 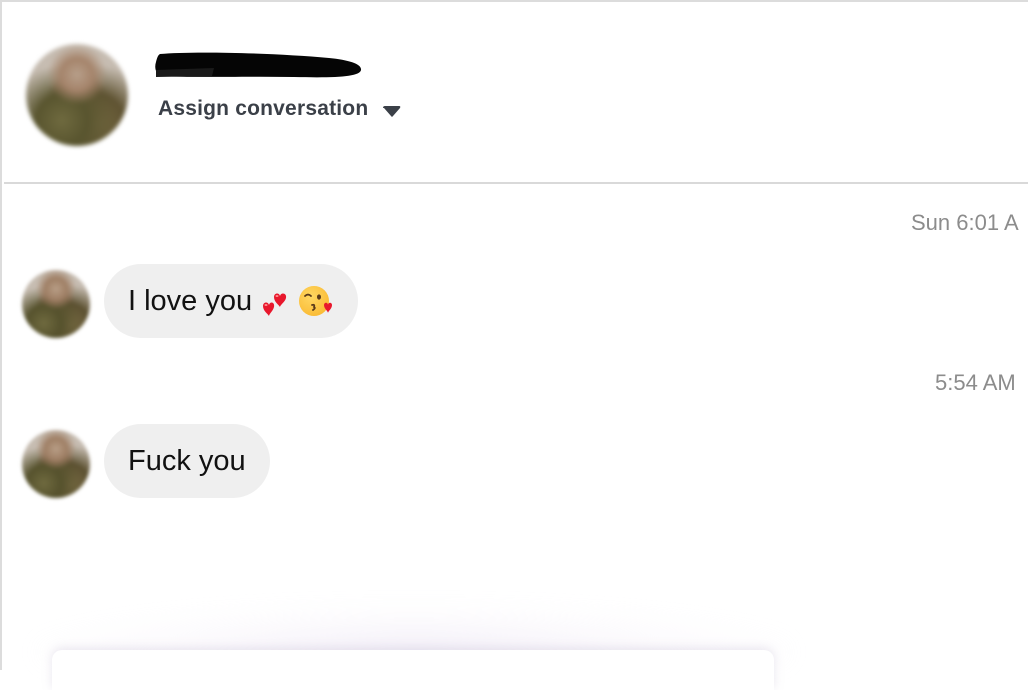 What do you see at coordinates (413, 670) in the screenshot?
I see `message-composer` at bounding box center [413, 670].